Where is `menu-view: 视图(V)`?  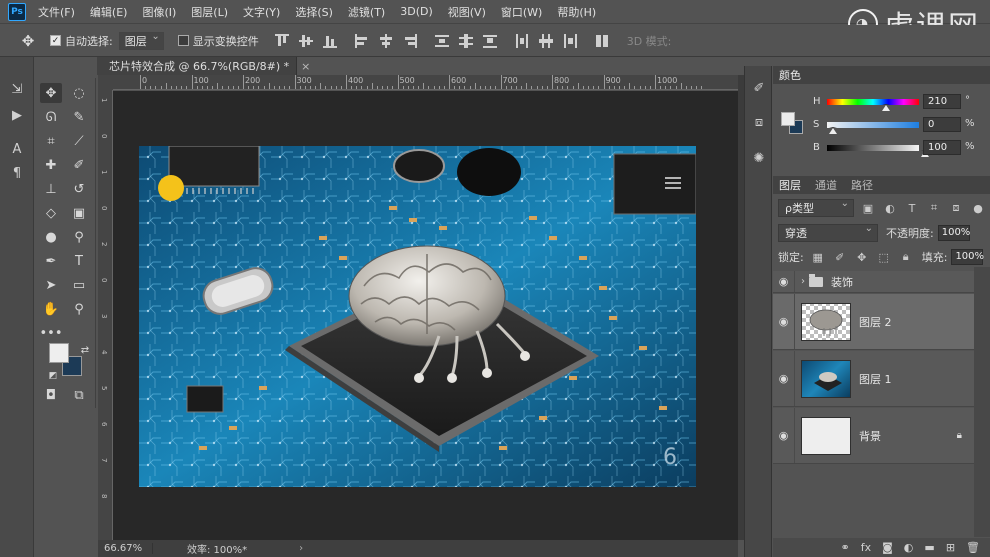
menu-view: 视图(V) is located at coordinates (467, 12).